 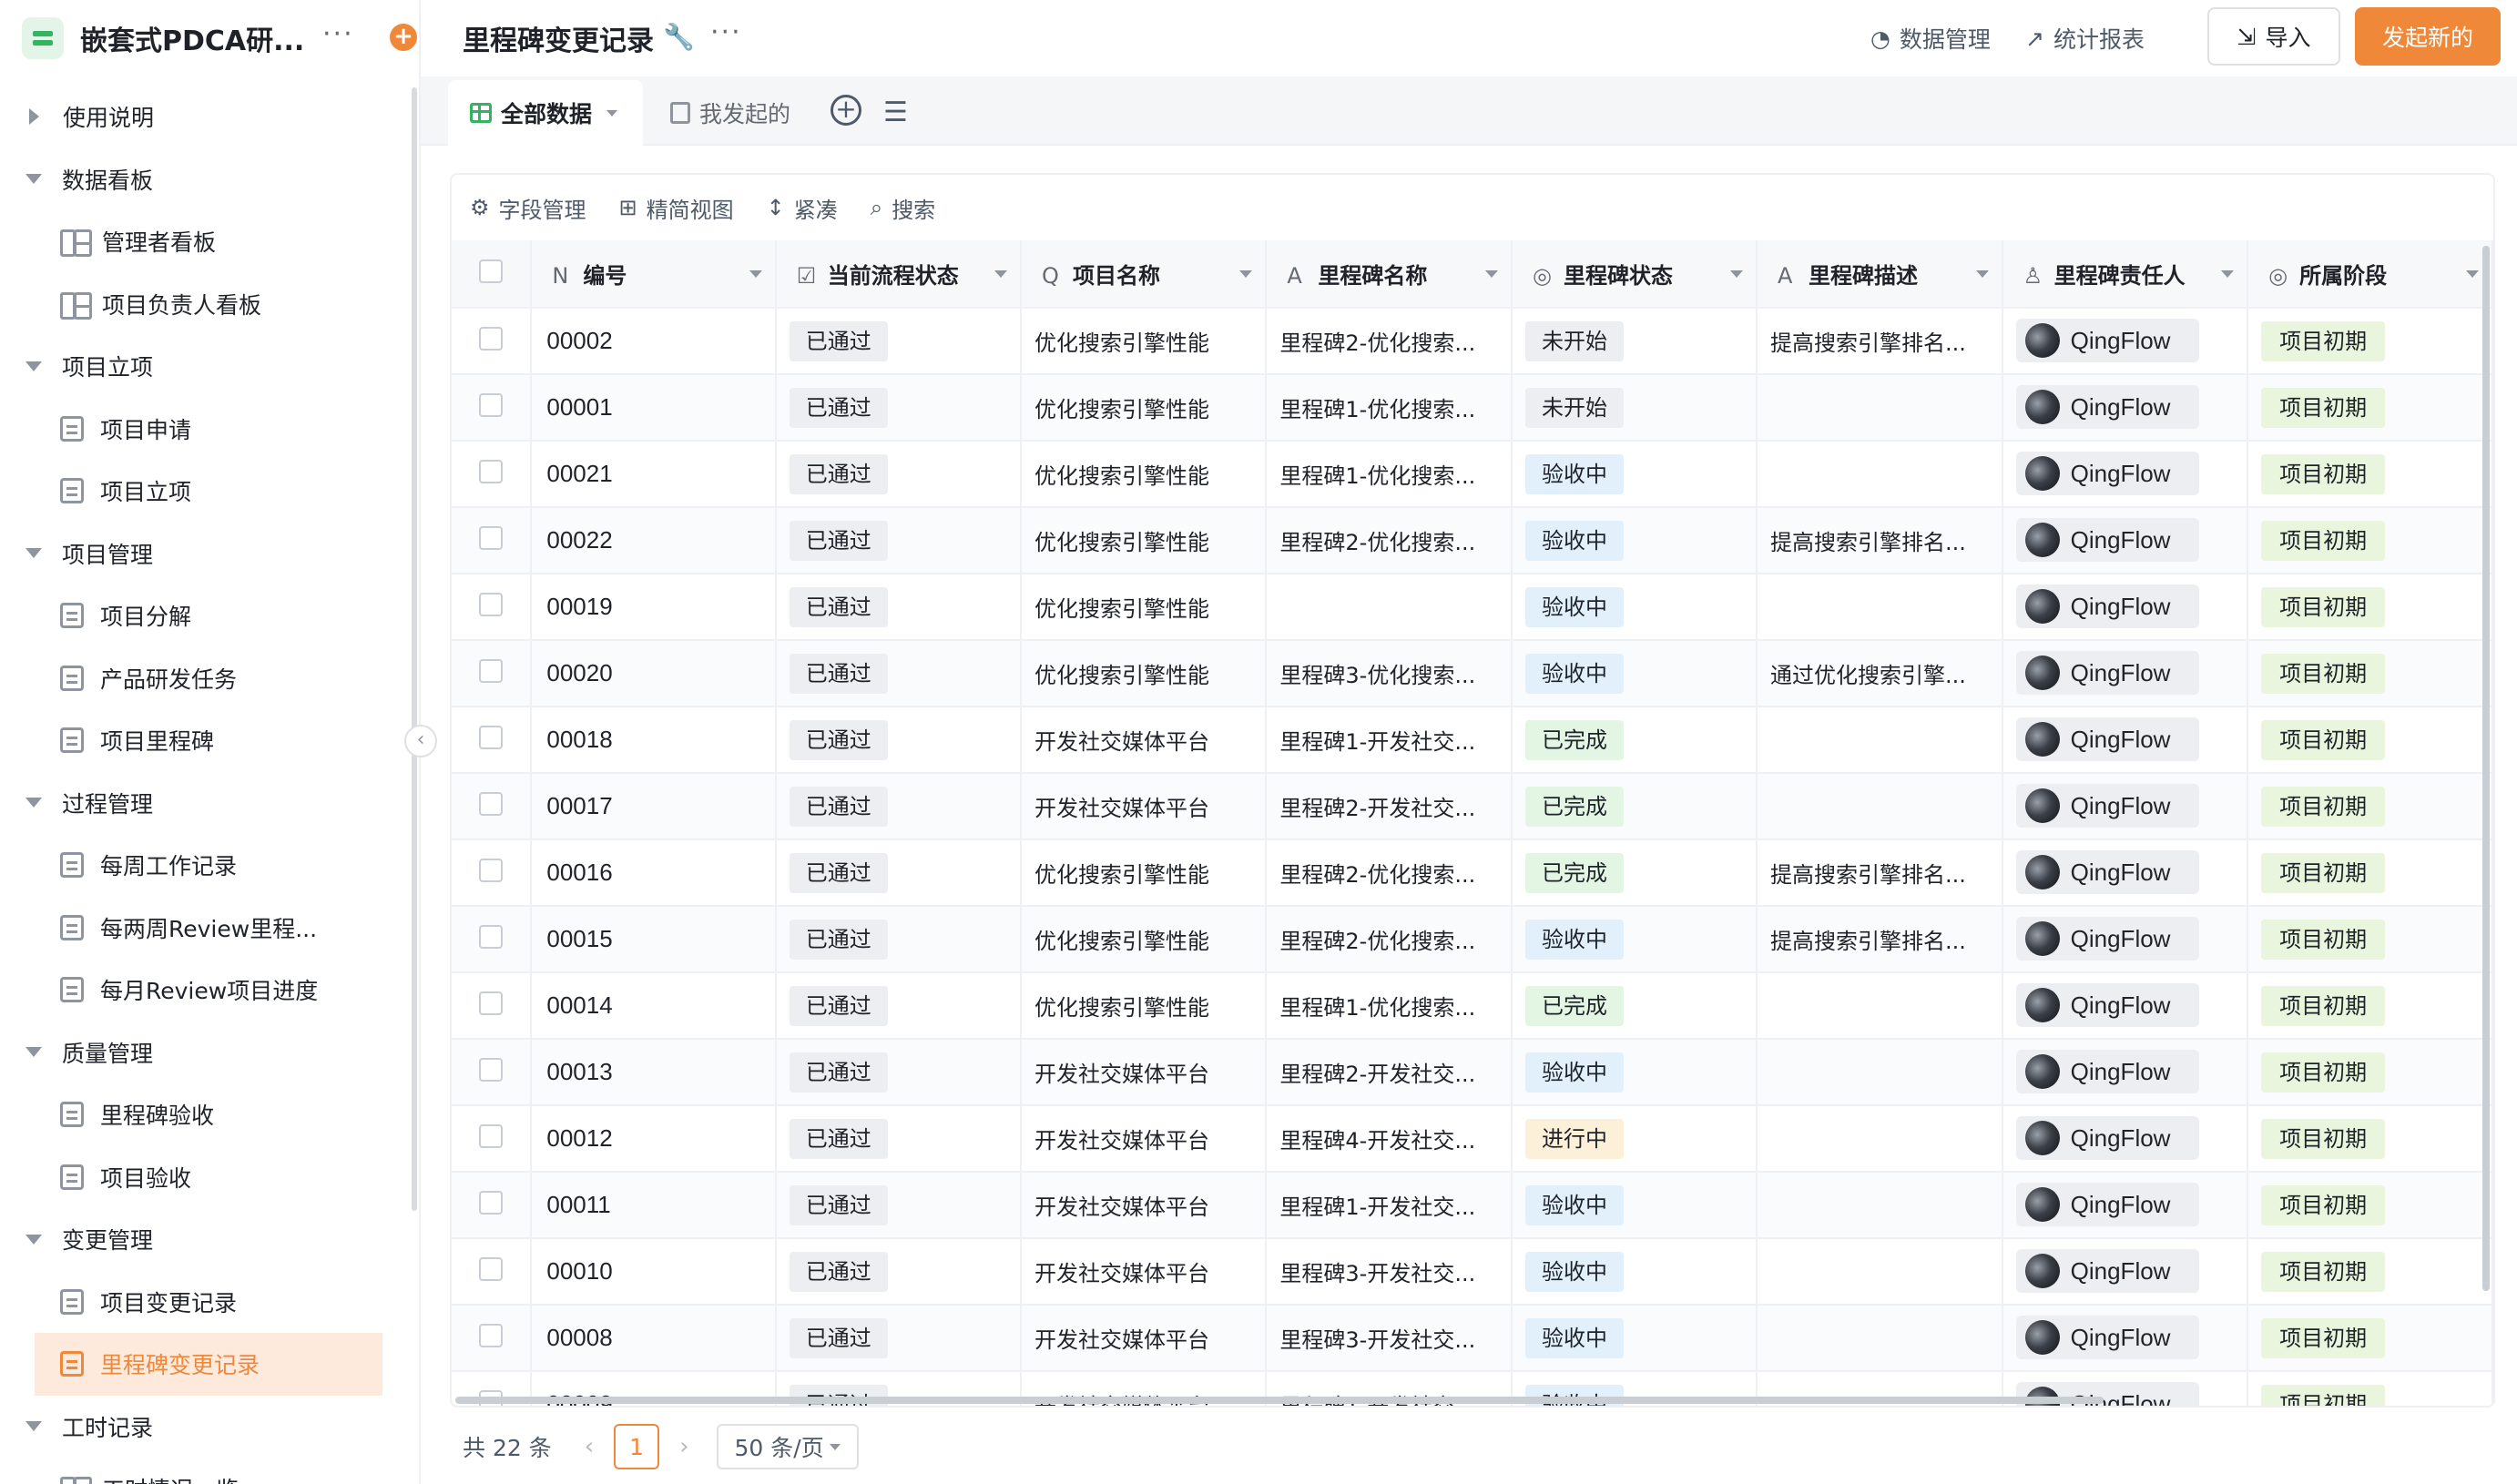 What do you see at coordinates (200, 678) in the screenshot?
I see `sidebar-item: 产品研发任务` at bounding box center [200, 678].